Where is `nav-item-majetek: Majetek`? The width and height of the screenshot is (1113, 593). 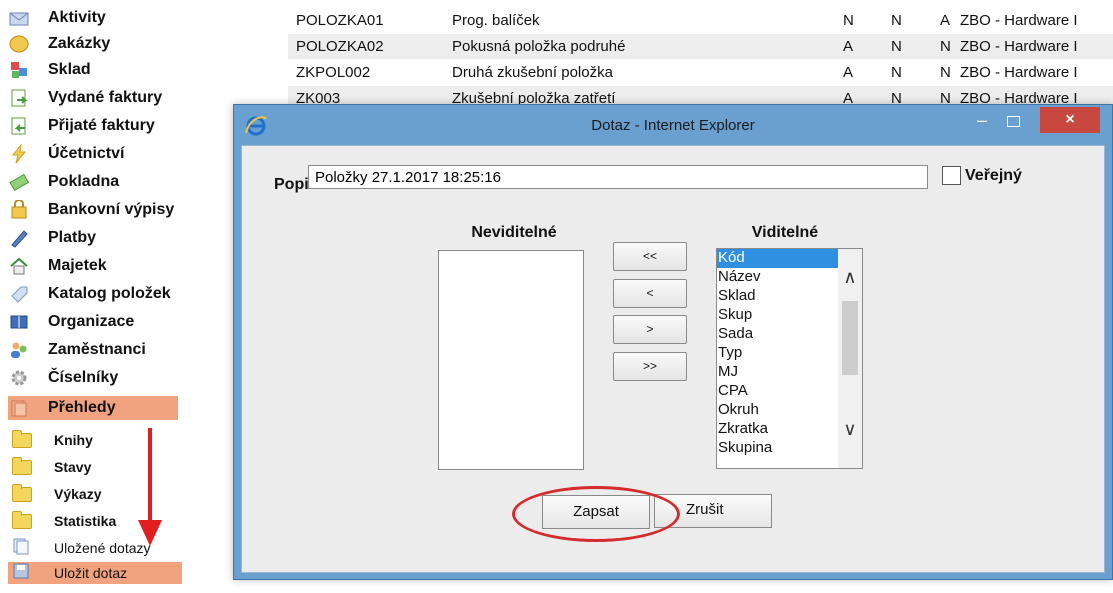 nav-item-majetek: Majetek is located at coordinates (94, 266).